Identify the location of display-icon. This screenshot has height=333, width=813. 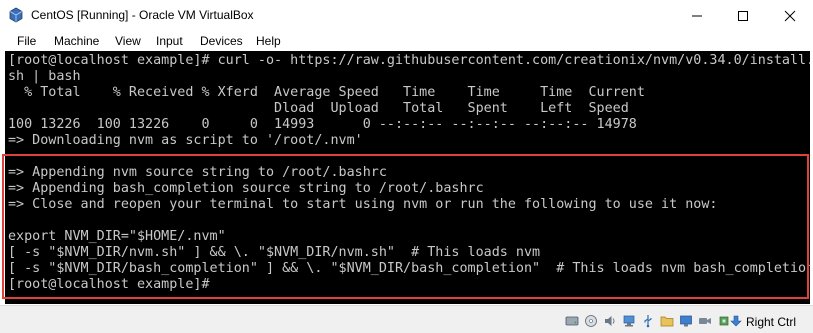
(686, 321).